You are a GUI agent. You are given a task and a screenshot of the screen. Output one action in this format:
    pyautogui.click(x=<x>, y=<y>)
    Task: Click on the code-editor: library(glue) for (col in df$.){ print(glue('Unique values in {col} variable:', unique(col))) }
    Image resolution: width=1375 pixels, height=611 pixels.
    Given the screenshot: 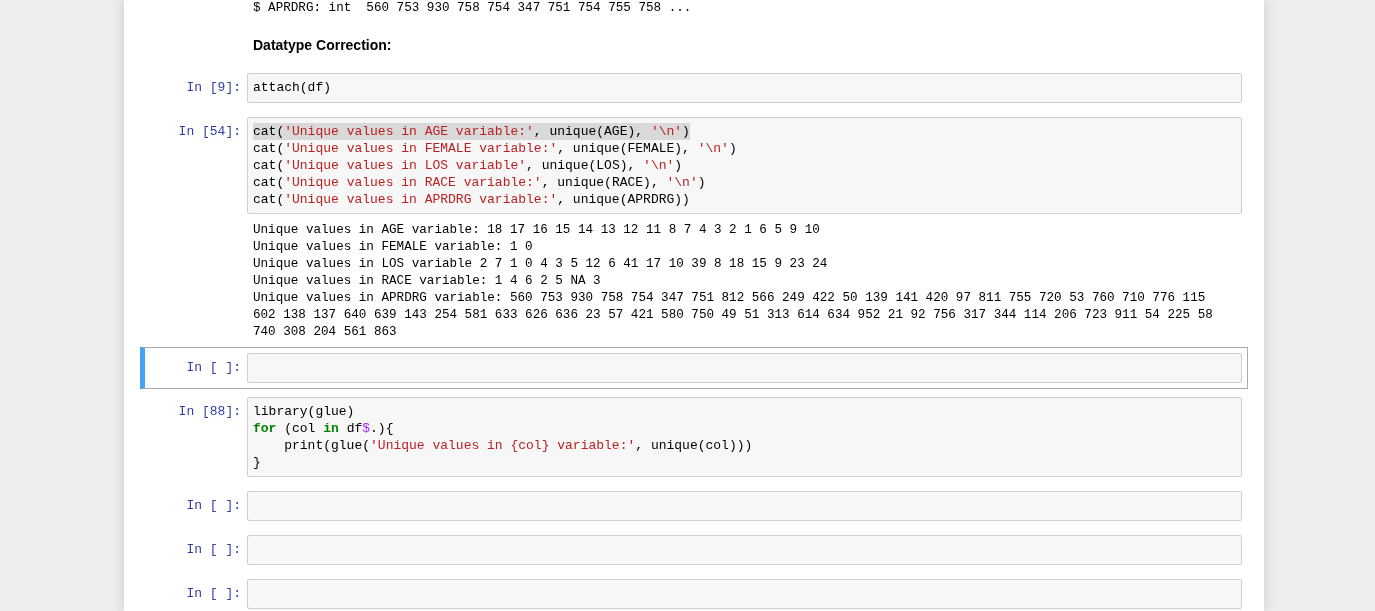 What is the action you would take?
    pyautogui.click(x=744, y=437)
    